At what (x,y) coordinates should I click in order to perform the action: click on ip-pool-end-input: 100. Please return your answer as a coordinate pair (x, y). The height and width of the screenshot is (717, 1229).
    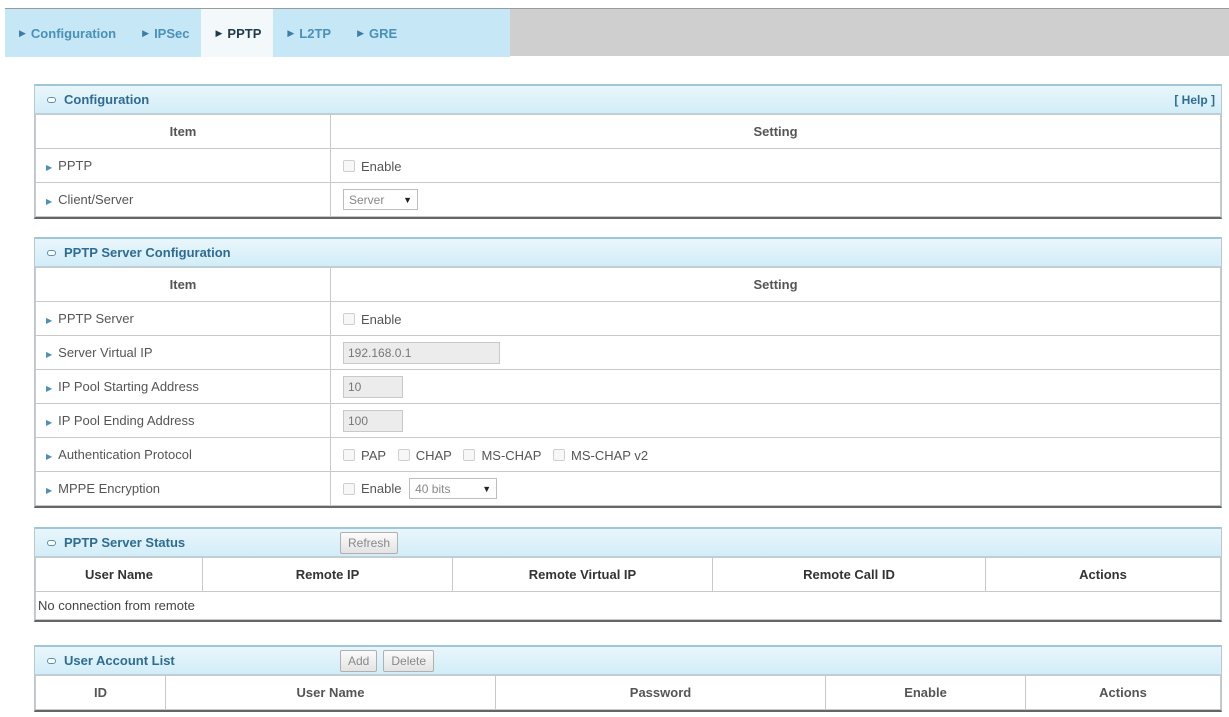
    Looking at the image, I should click on (373, 420).